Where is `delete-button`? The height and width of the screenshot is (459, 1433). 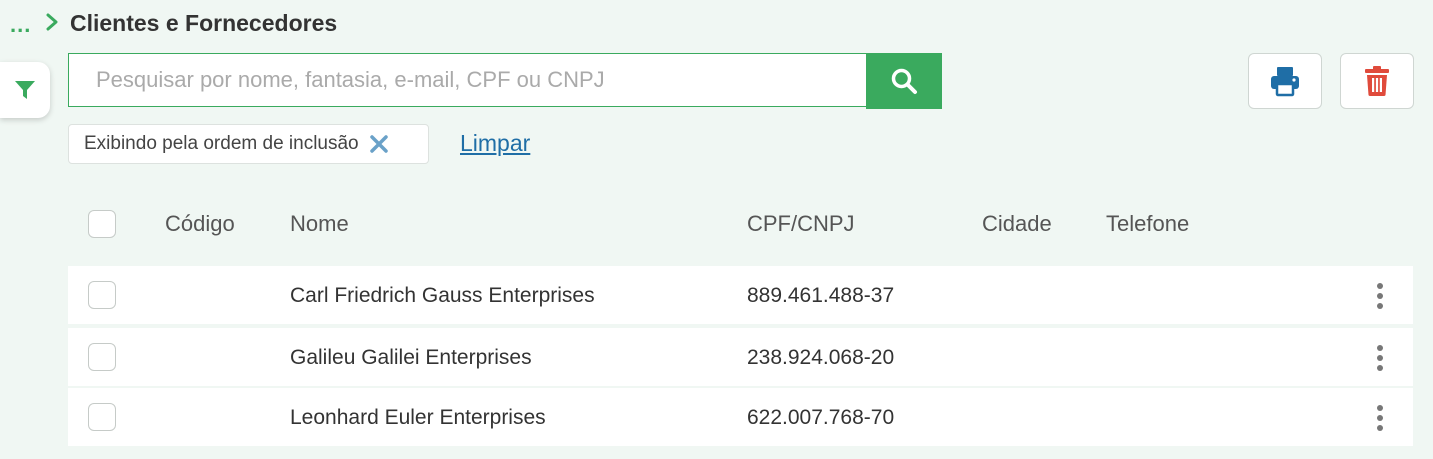 delete-button is located at coordinates (1377, 81).